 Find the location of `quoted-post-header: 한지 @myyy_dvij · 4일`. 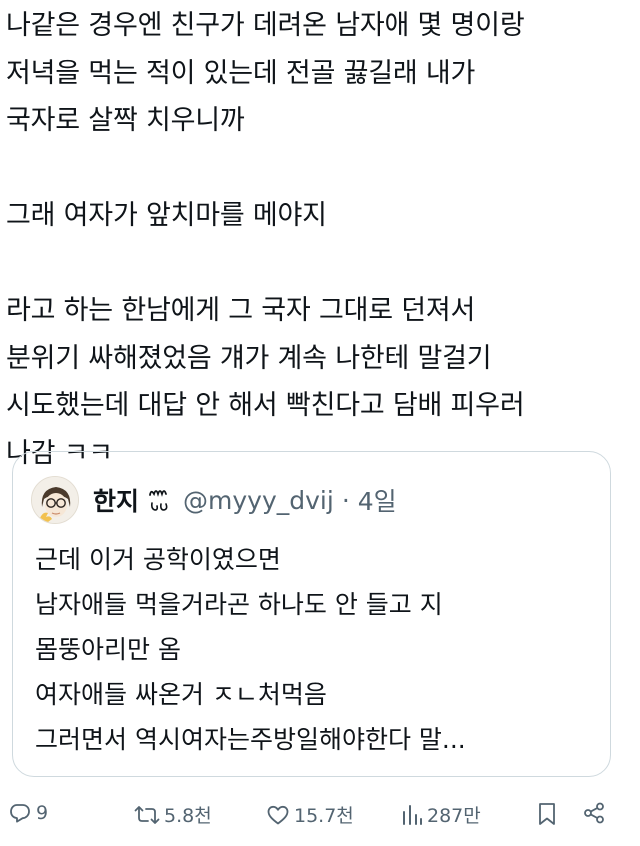

quoted-post-header: 한지 @myyy_dvij · 4일 is located at coordinates (214, 500).